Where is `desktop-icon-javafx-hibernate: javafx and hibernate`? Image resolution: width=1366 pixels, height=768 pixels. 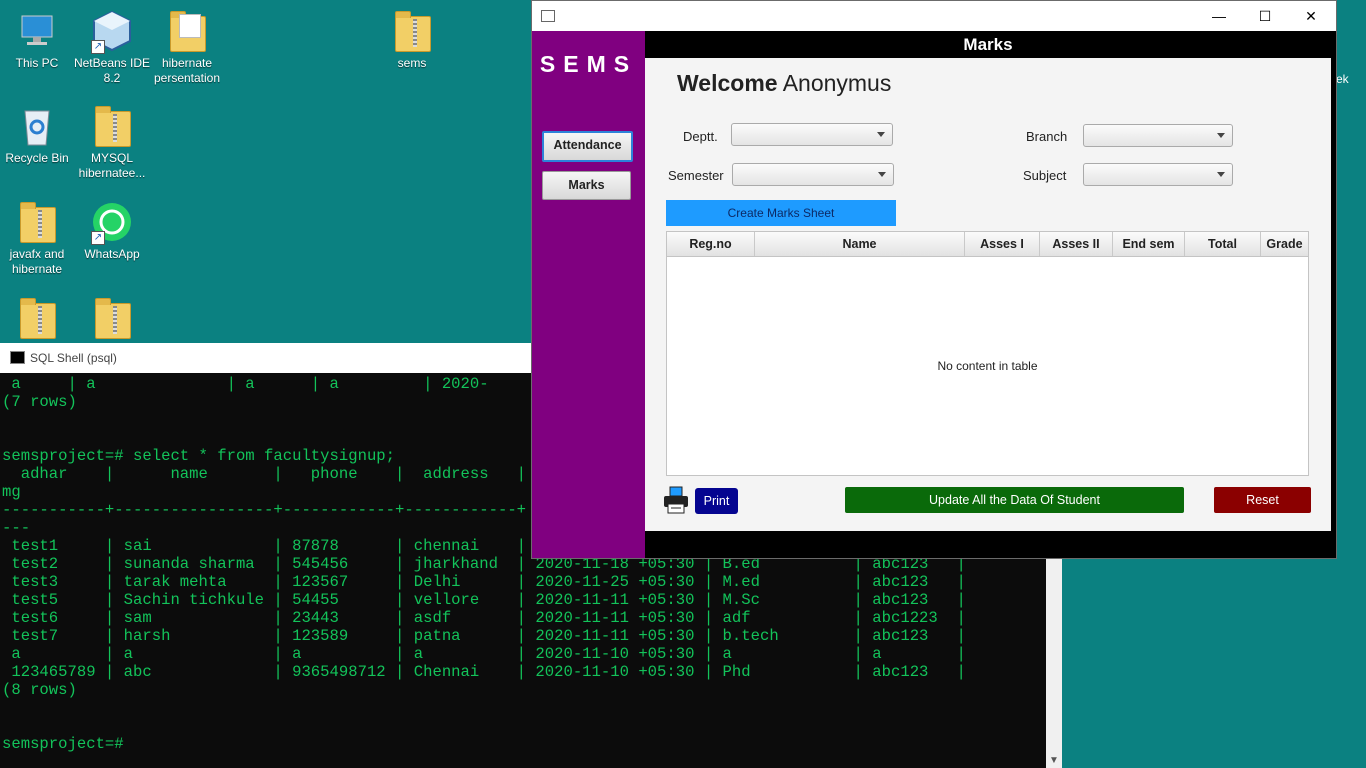
desktop-icon-javafx-hibernate: javafx and hibernate is located at coordinates (39, 239).